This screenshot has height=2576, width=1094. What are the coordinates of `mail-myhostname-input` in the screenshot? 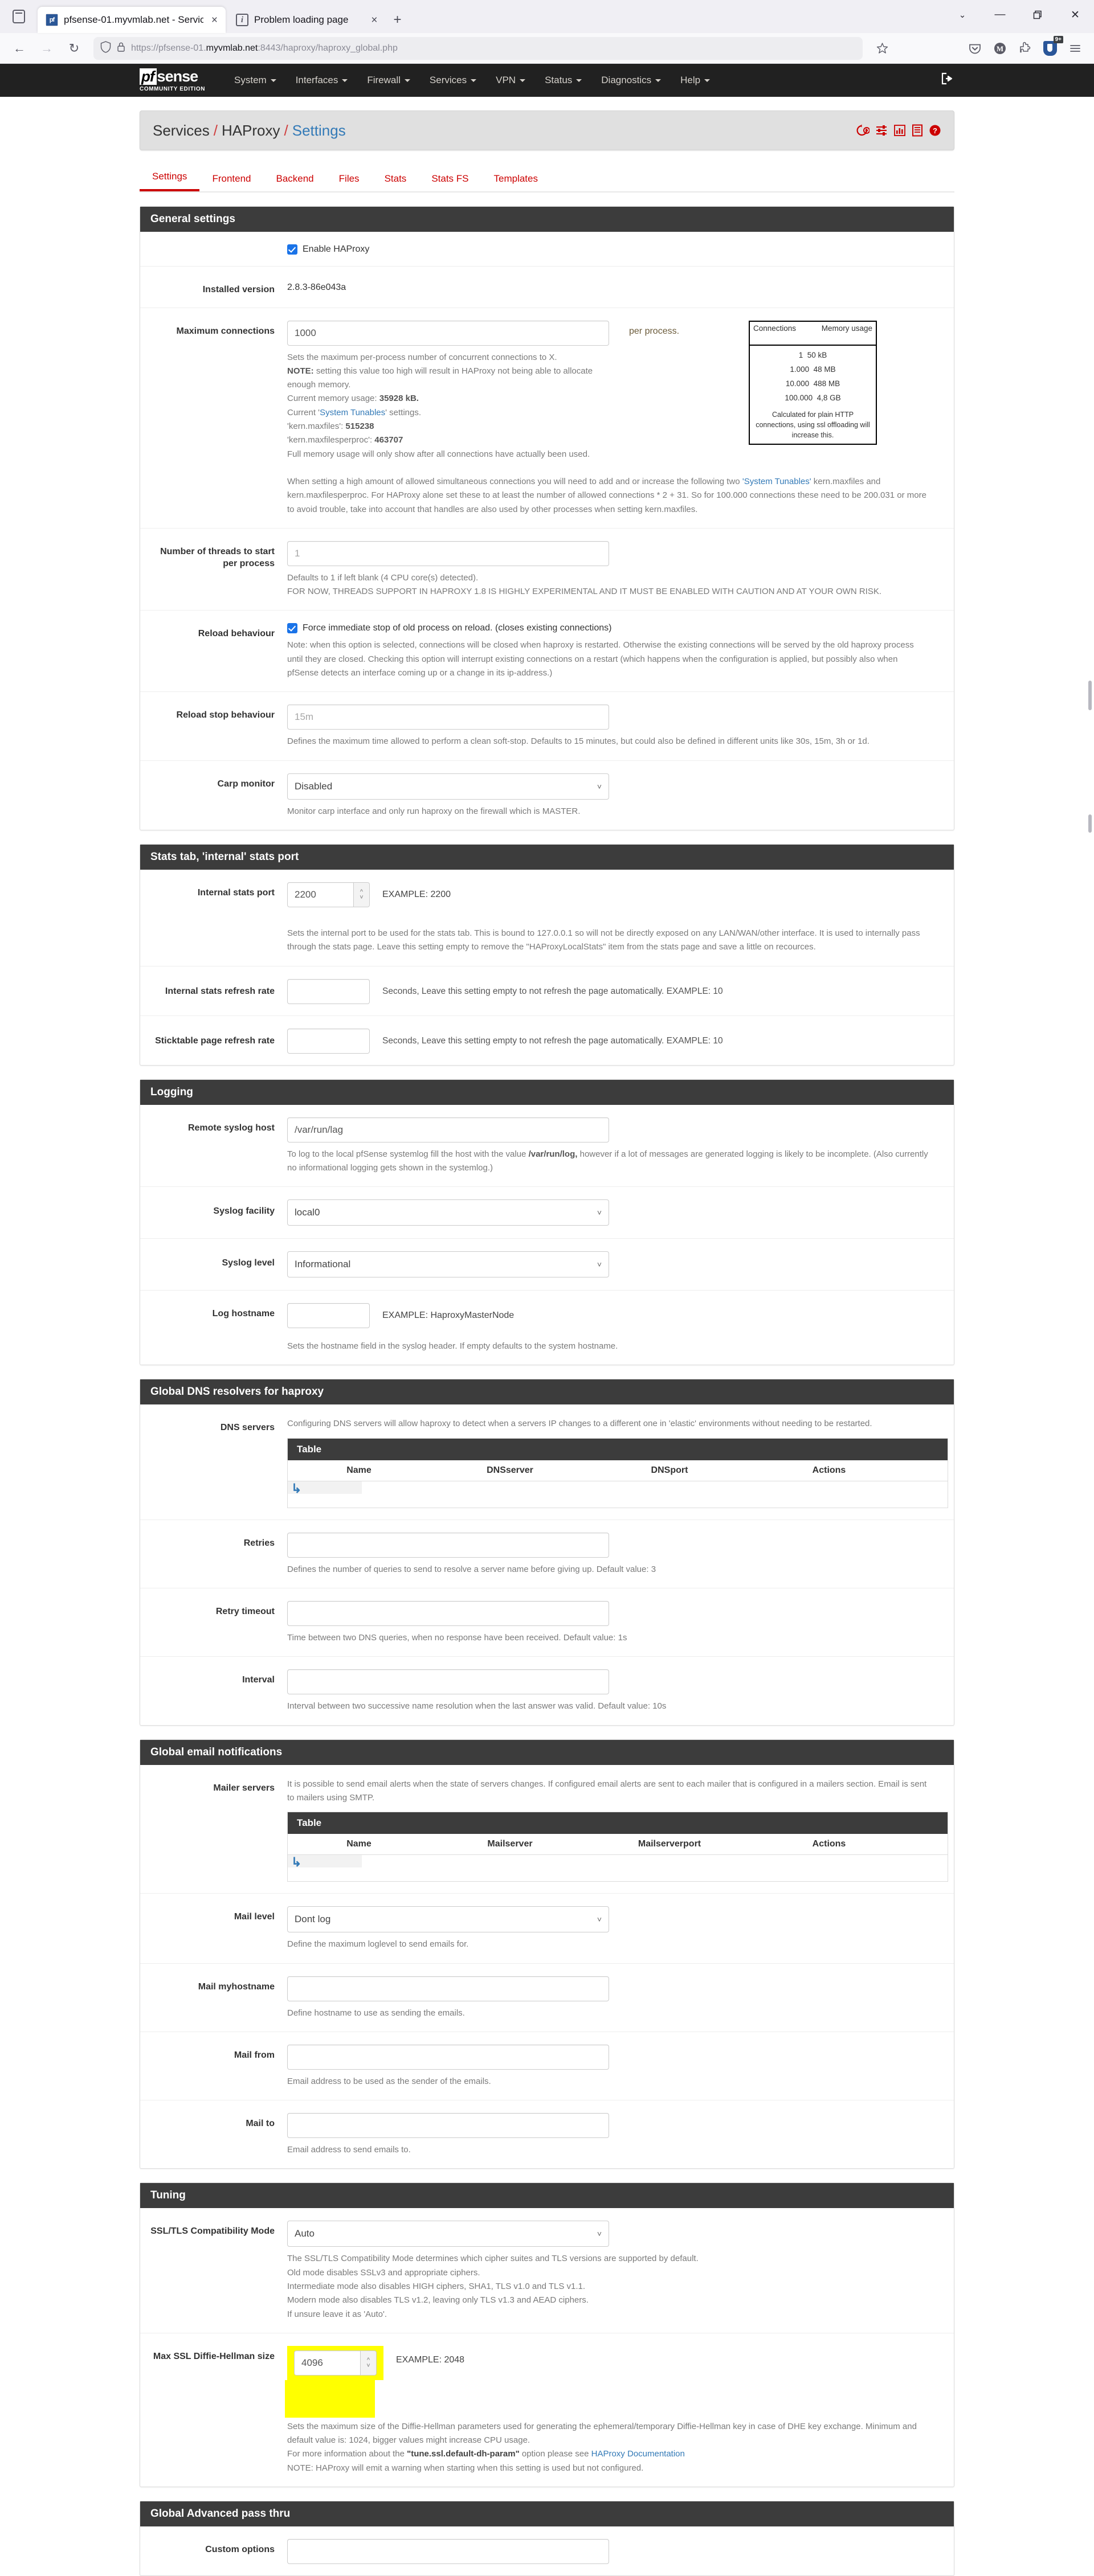 It's located at (448, 1988).